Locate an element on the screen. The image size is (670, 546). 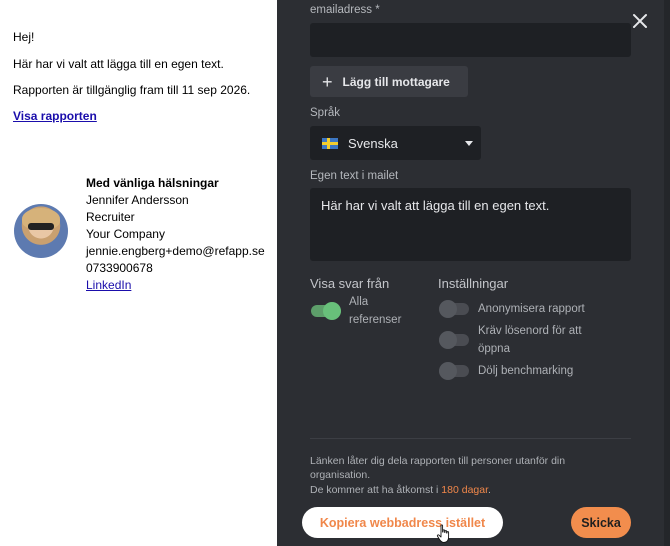
add-recipient-label: Lägg till mottagare is located at coordinates (396, 81).